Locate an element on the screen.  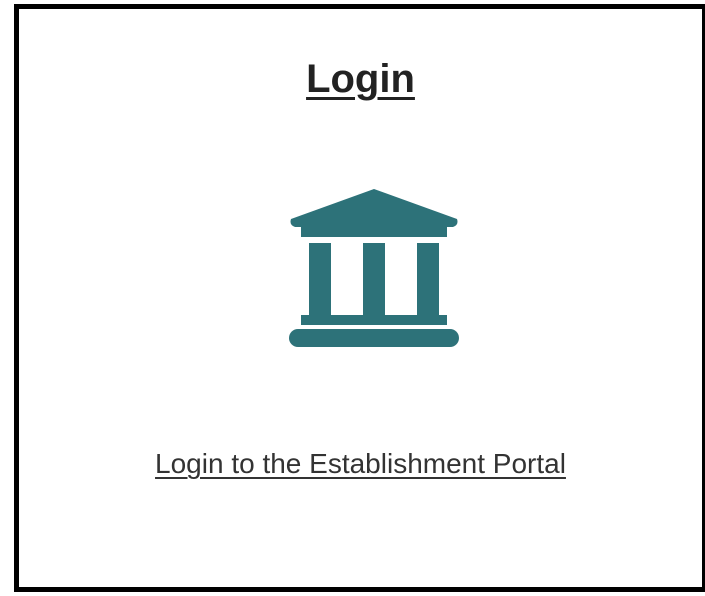
bank-building-icon is located at coordinates (374, 268).